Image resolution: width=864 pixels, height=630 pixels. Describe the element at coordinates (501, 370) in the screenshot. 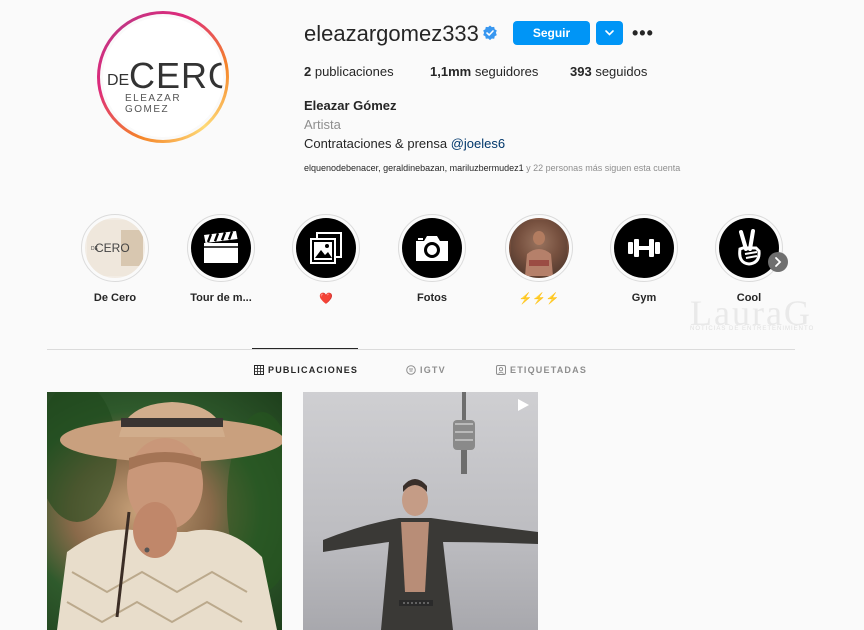

I see `tagged-icon` at that location.